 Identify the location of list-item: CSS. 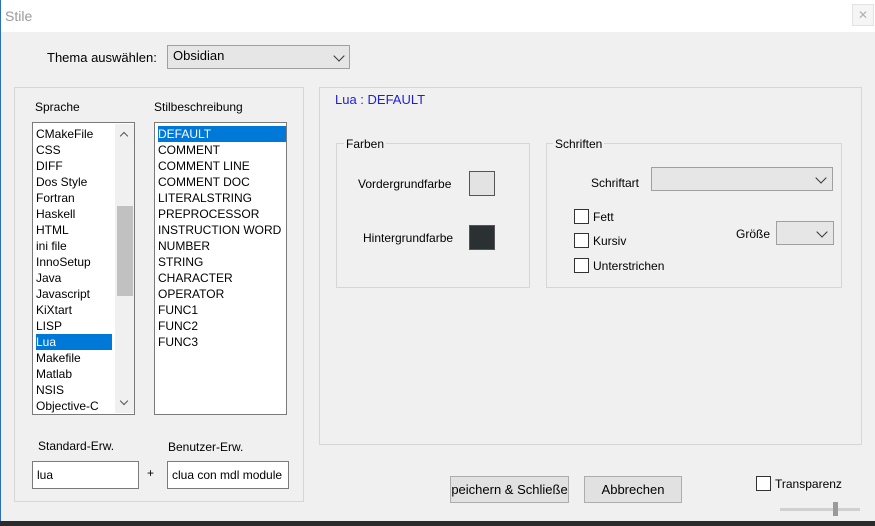
(74, 150).